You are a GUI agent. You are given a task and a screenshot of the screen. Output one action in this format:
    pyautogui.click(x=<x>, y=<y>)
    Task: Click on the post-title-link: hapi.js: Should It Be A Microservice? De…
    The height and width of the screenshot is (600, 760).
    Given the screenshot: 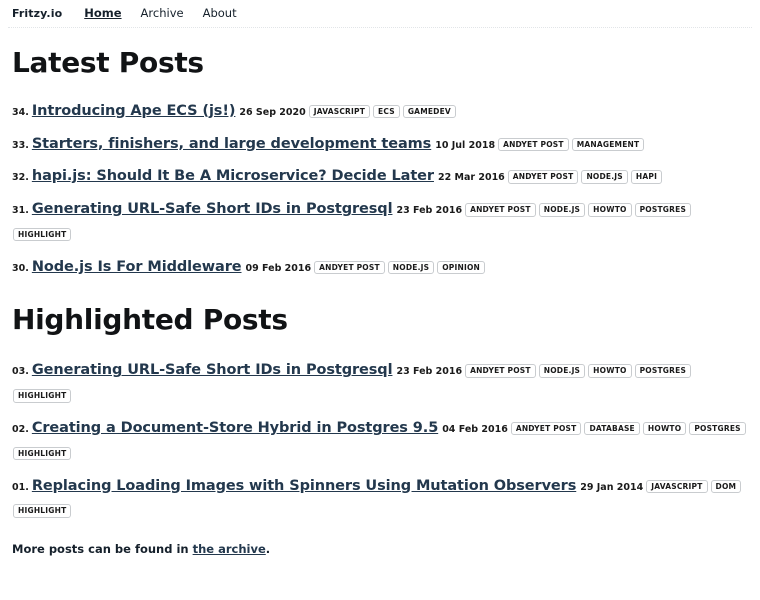 What is the action you would take?
    pyautogui.click(x=233, y=176)
    